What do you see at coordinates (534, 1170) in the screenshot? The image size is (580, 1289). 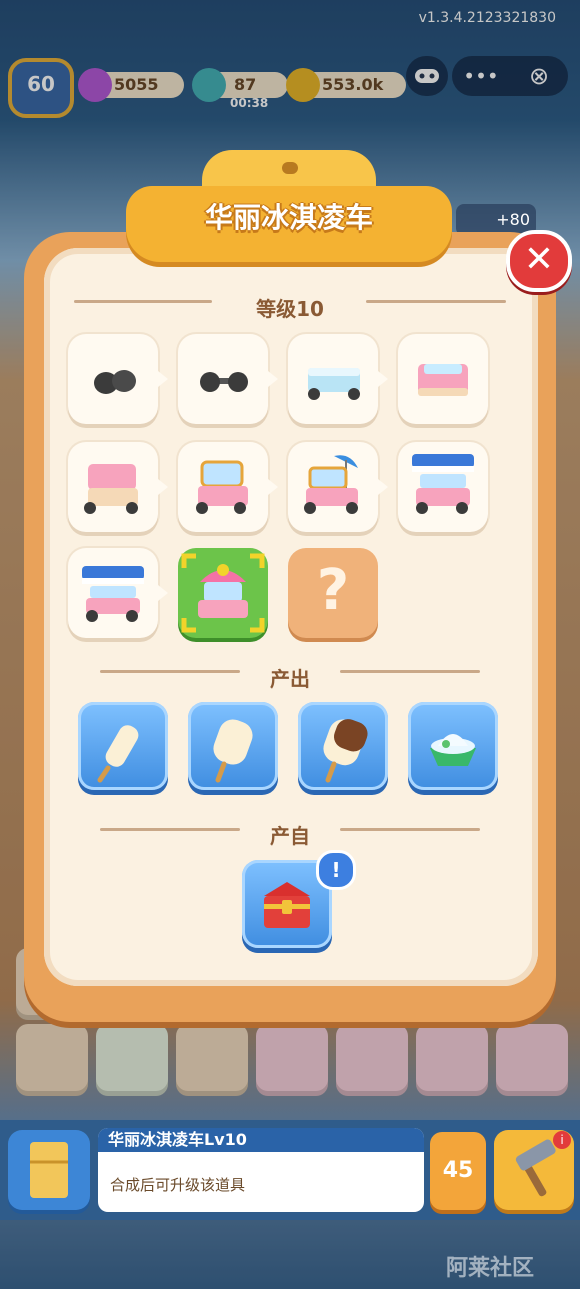 I see `hammer-tool-button: i` at bounding box center [534, 1170].